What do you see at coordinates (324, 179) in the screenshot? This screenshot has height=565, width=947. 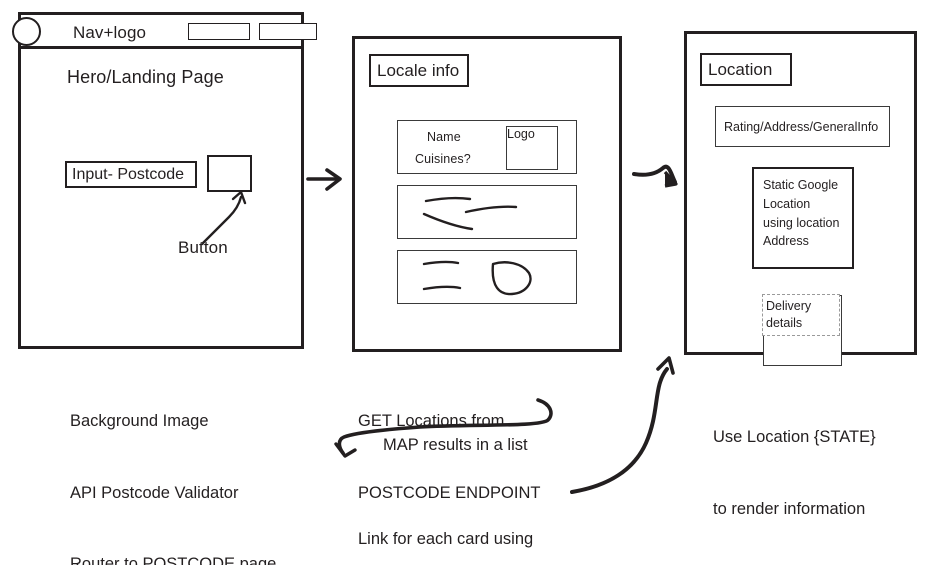 I see `arrow-right-icon` at bounding box center [324, 179].